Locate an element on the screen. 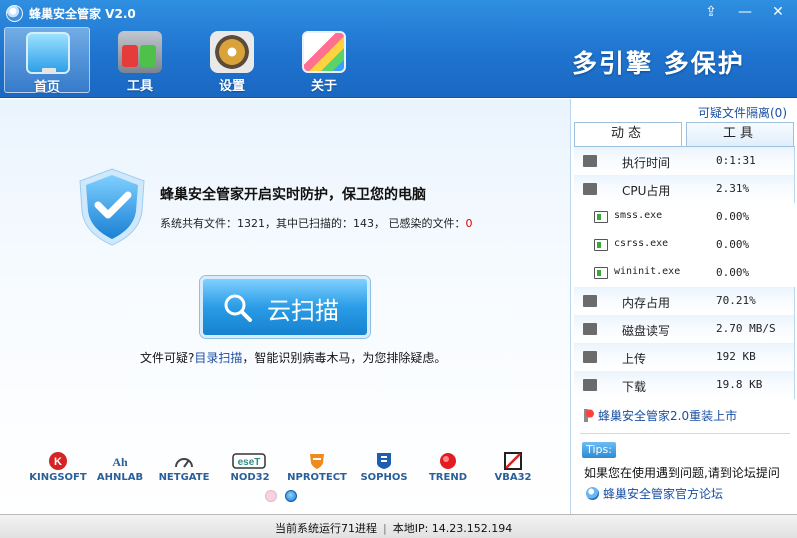 The image size is (797, 538). svg-text: eseT is located at coordinates (249, 462).